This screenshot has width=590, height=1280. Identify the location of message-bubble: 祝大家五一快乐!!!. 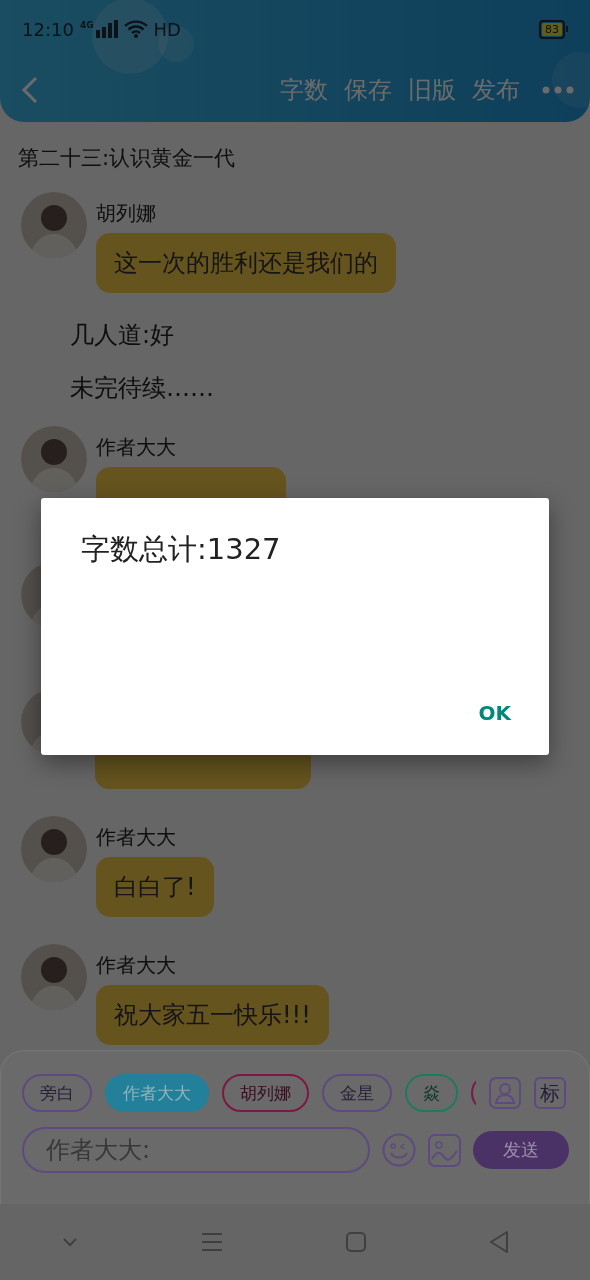
(212, 1015).